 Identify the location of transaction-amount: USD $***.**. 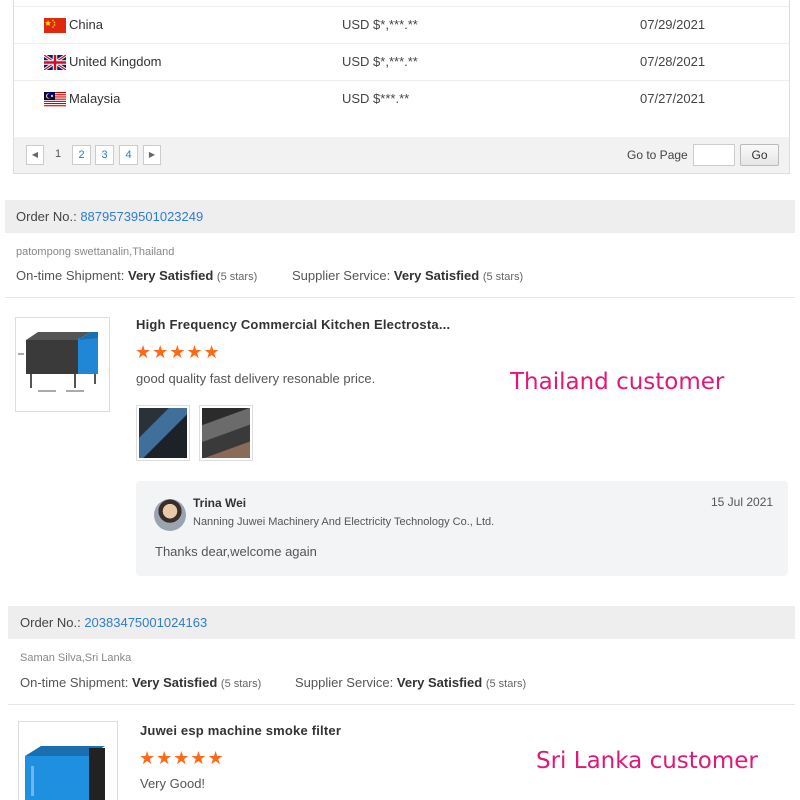
(376, 98).